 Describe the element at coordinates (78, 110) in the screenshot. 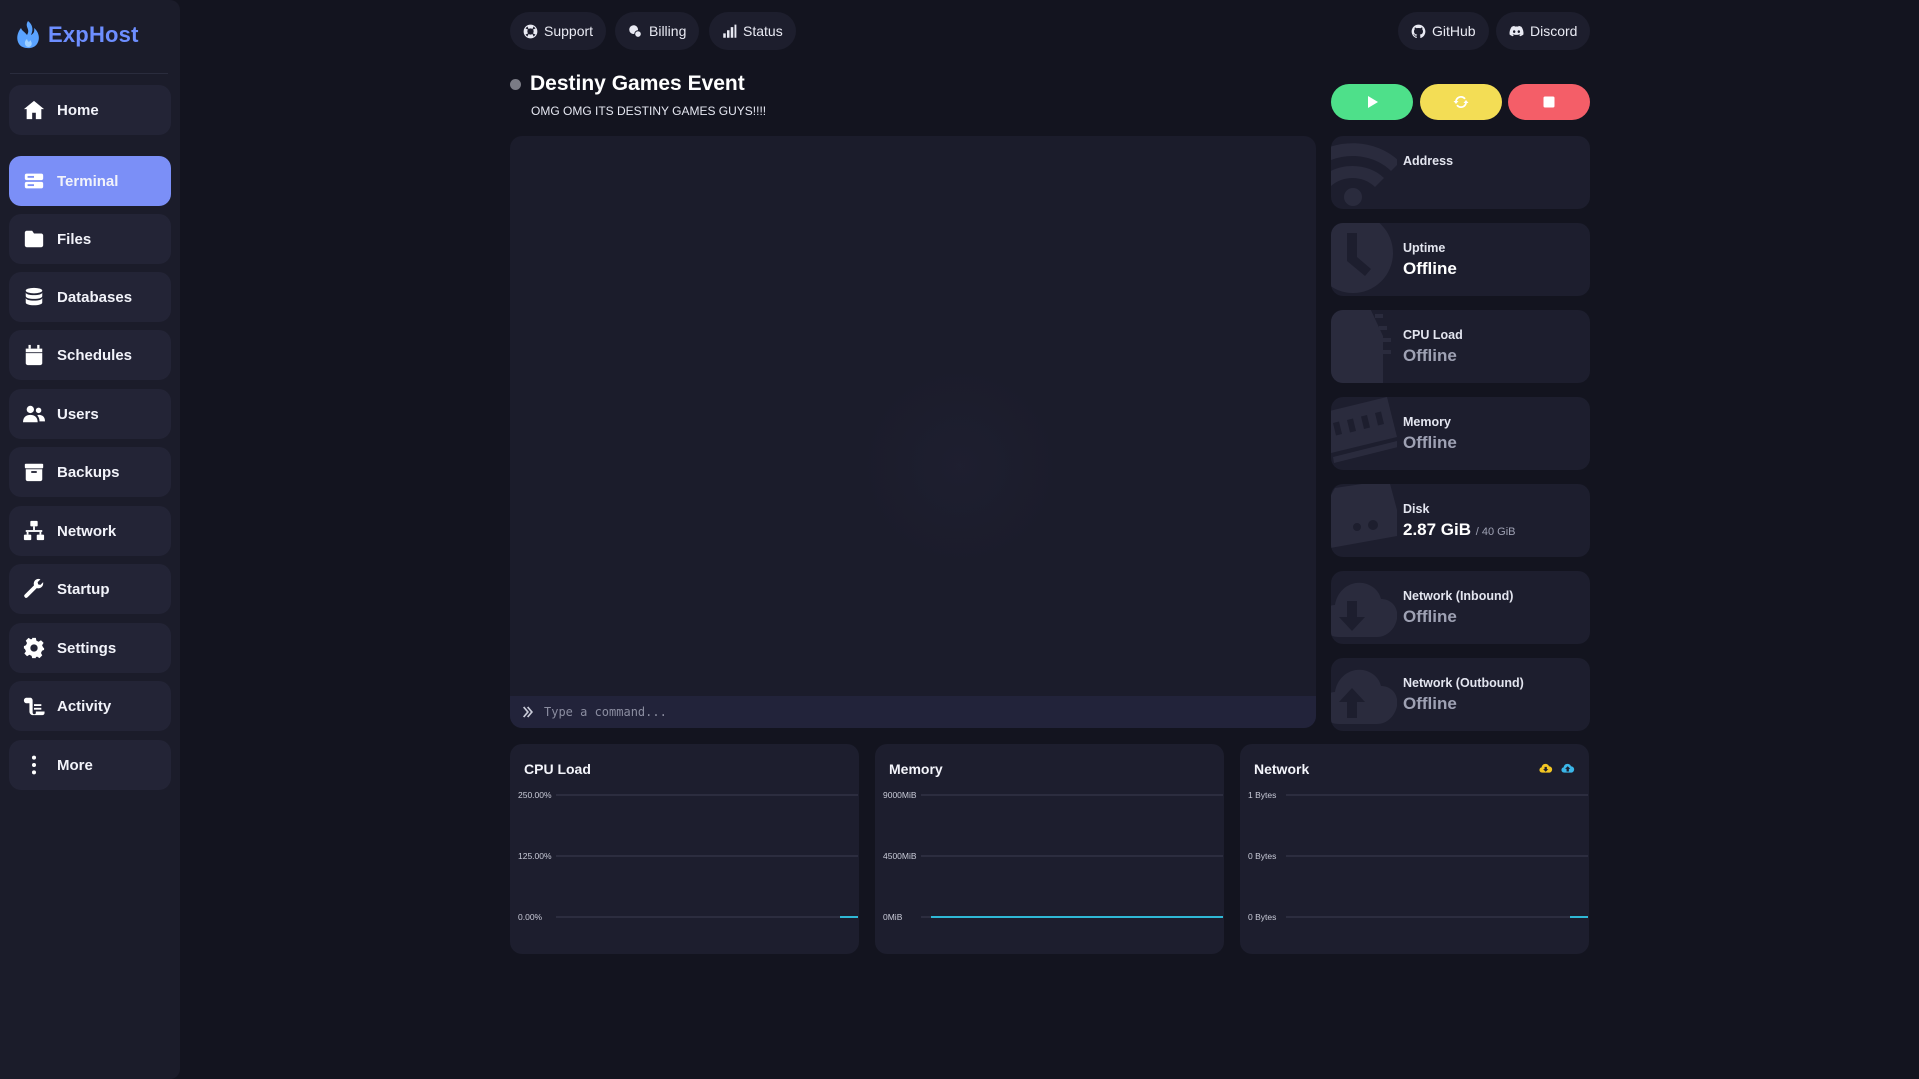

I see `sidebar-item-label: Home` at that location.